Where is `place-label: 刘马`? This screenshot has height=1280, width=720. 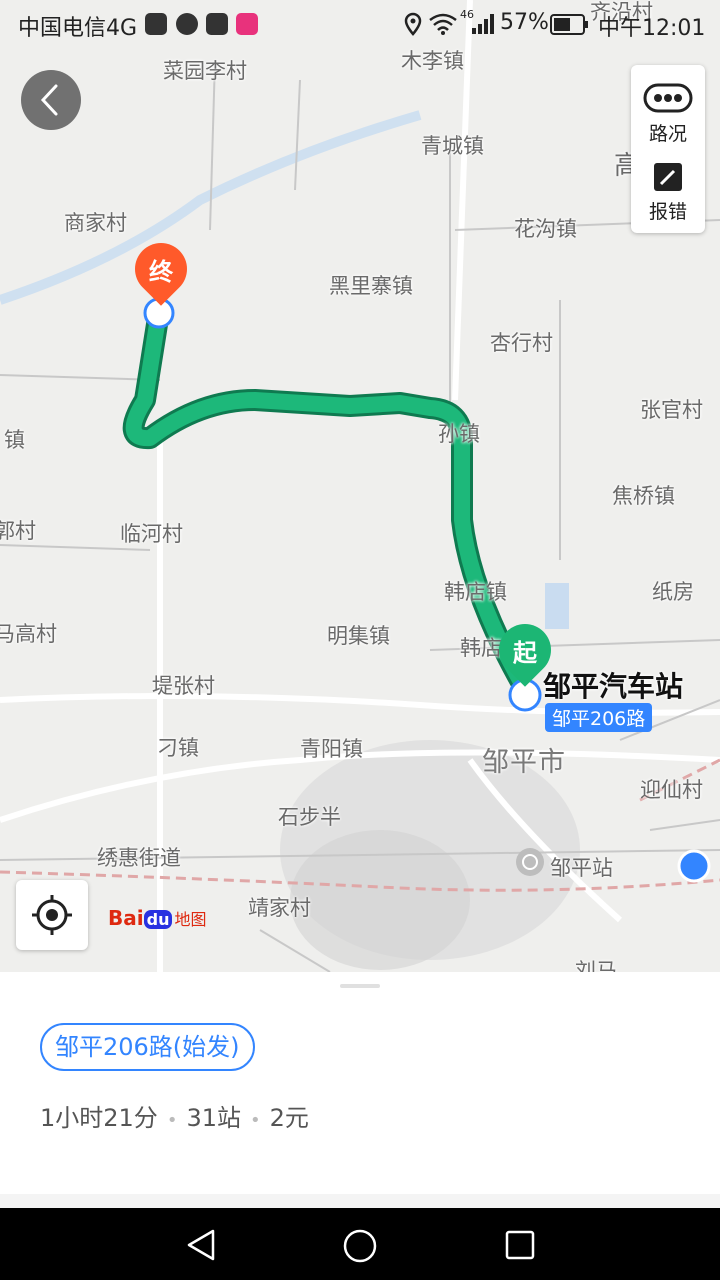
place-label: 刘马 is located at coordinates (596, 965).